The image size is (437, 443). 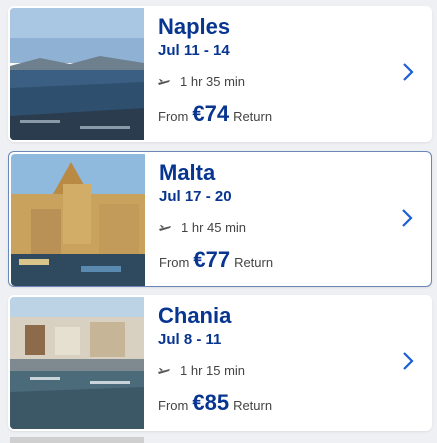 What do you see at coordinates (211, 113) in the screenshot?
I see `price: €74` at bounding box center [211, 113].